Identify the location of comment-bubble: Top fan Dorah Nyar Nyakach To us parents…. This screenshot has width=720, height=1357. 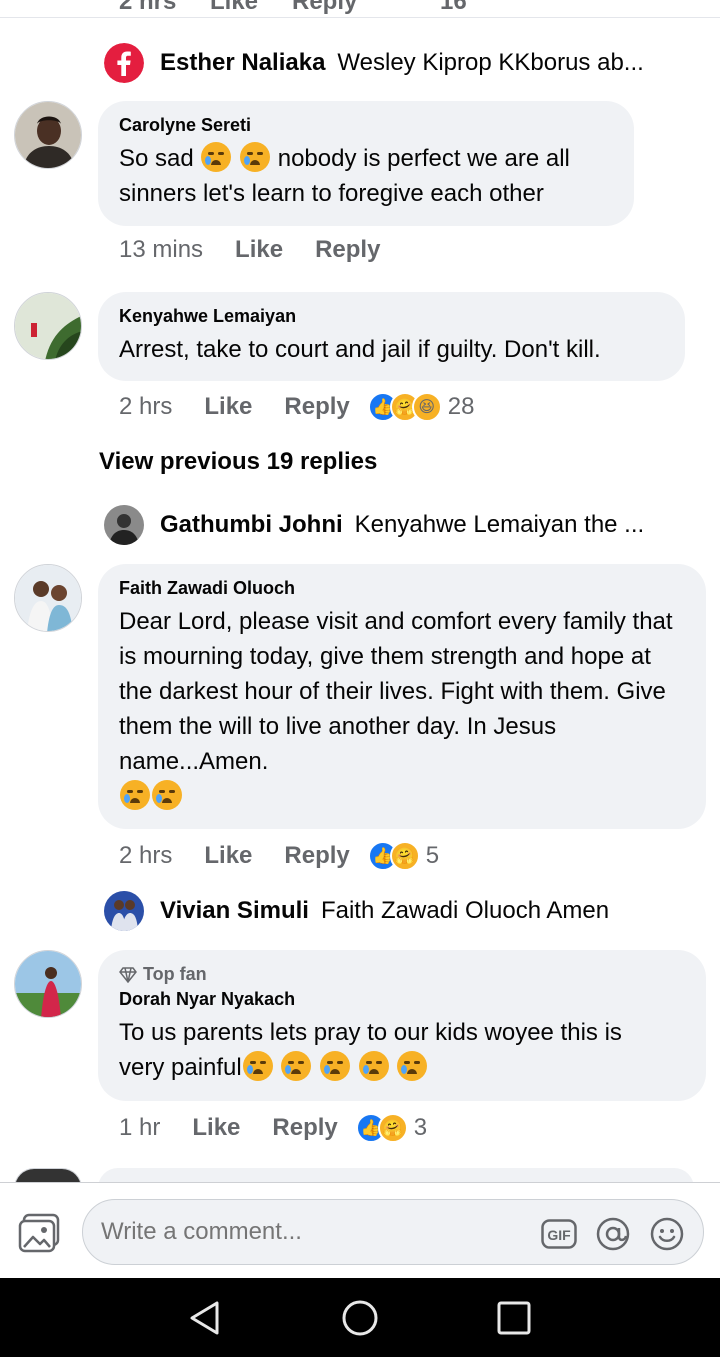
(402, 1025).